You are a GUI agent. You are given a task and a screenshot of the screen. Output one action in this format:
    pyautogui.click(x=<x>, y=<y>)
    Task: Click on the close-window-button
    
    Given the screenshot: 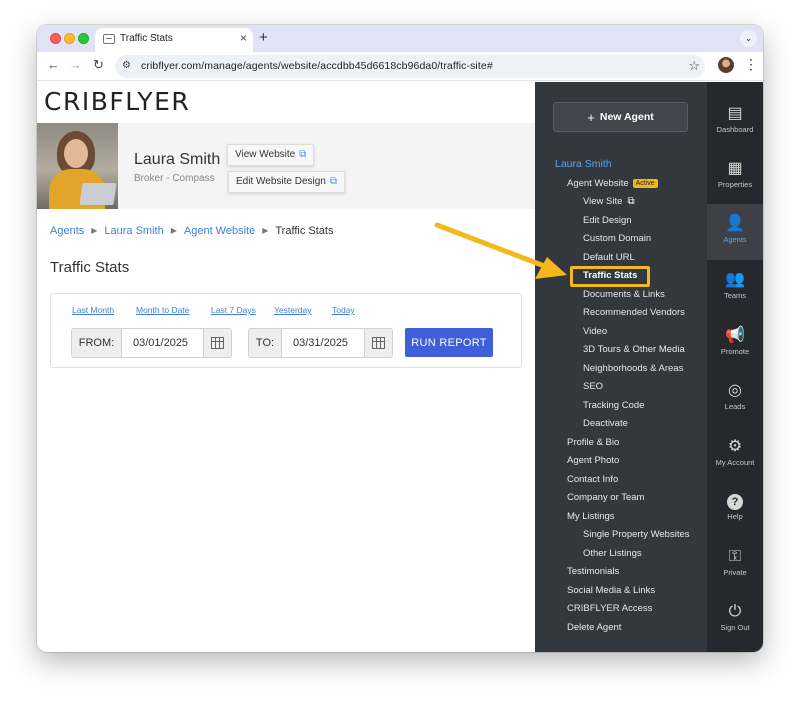 What is the action you would take?
    pyautogui.click(x=55, y=38)
    